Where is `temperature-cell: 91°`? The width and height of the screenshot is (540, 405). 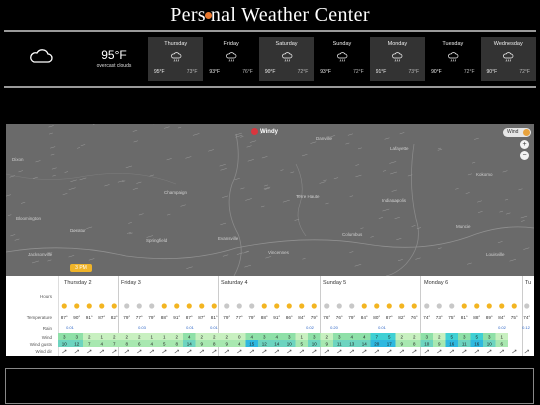 temperature-cell: 91° is located at coordinates (176, 317).